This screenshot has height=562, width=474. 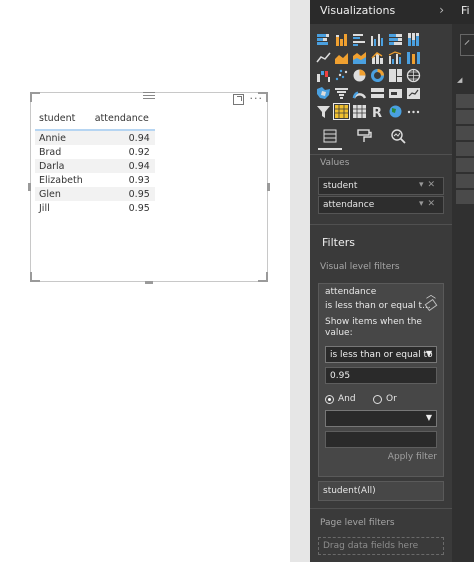 What do you see at coordinates (381, 439) in the screenshot?
I see `second-value-input` at bounding box center [381, 439].